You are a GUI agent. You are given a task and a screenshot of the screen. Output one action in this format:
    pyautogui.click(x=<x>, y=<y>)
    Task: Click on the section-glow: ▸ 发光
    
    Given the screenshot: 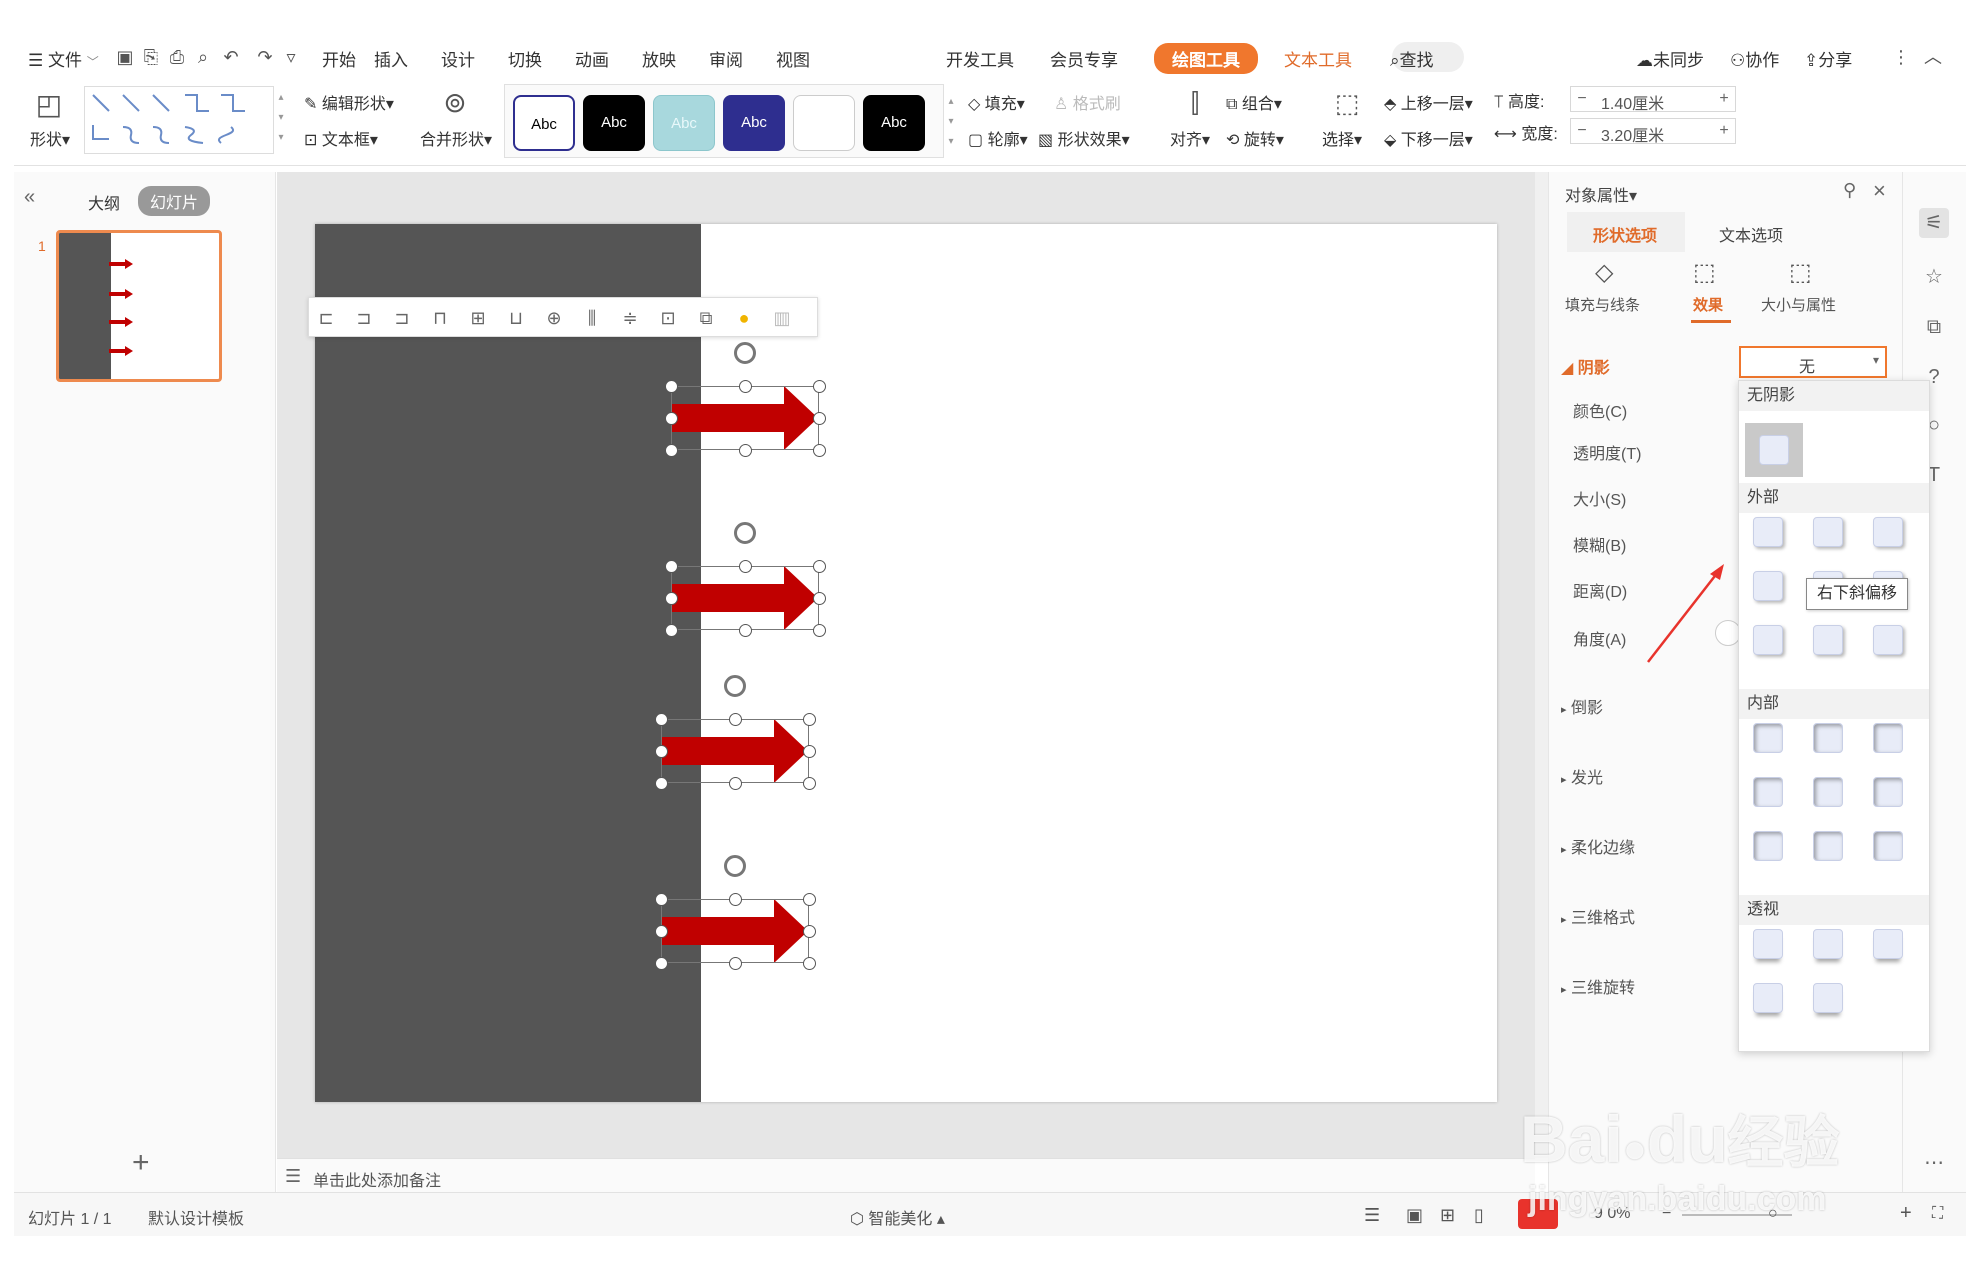 What is the action you would take?
    pyautogui.click(x=1582, y=776)
    